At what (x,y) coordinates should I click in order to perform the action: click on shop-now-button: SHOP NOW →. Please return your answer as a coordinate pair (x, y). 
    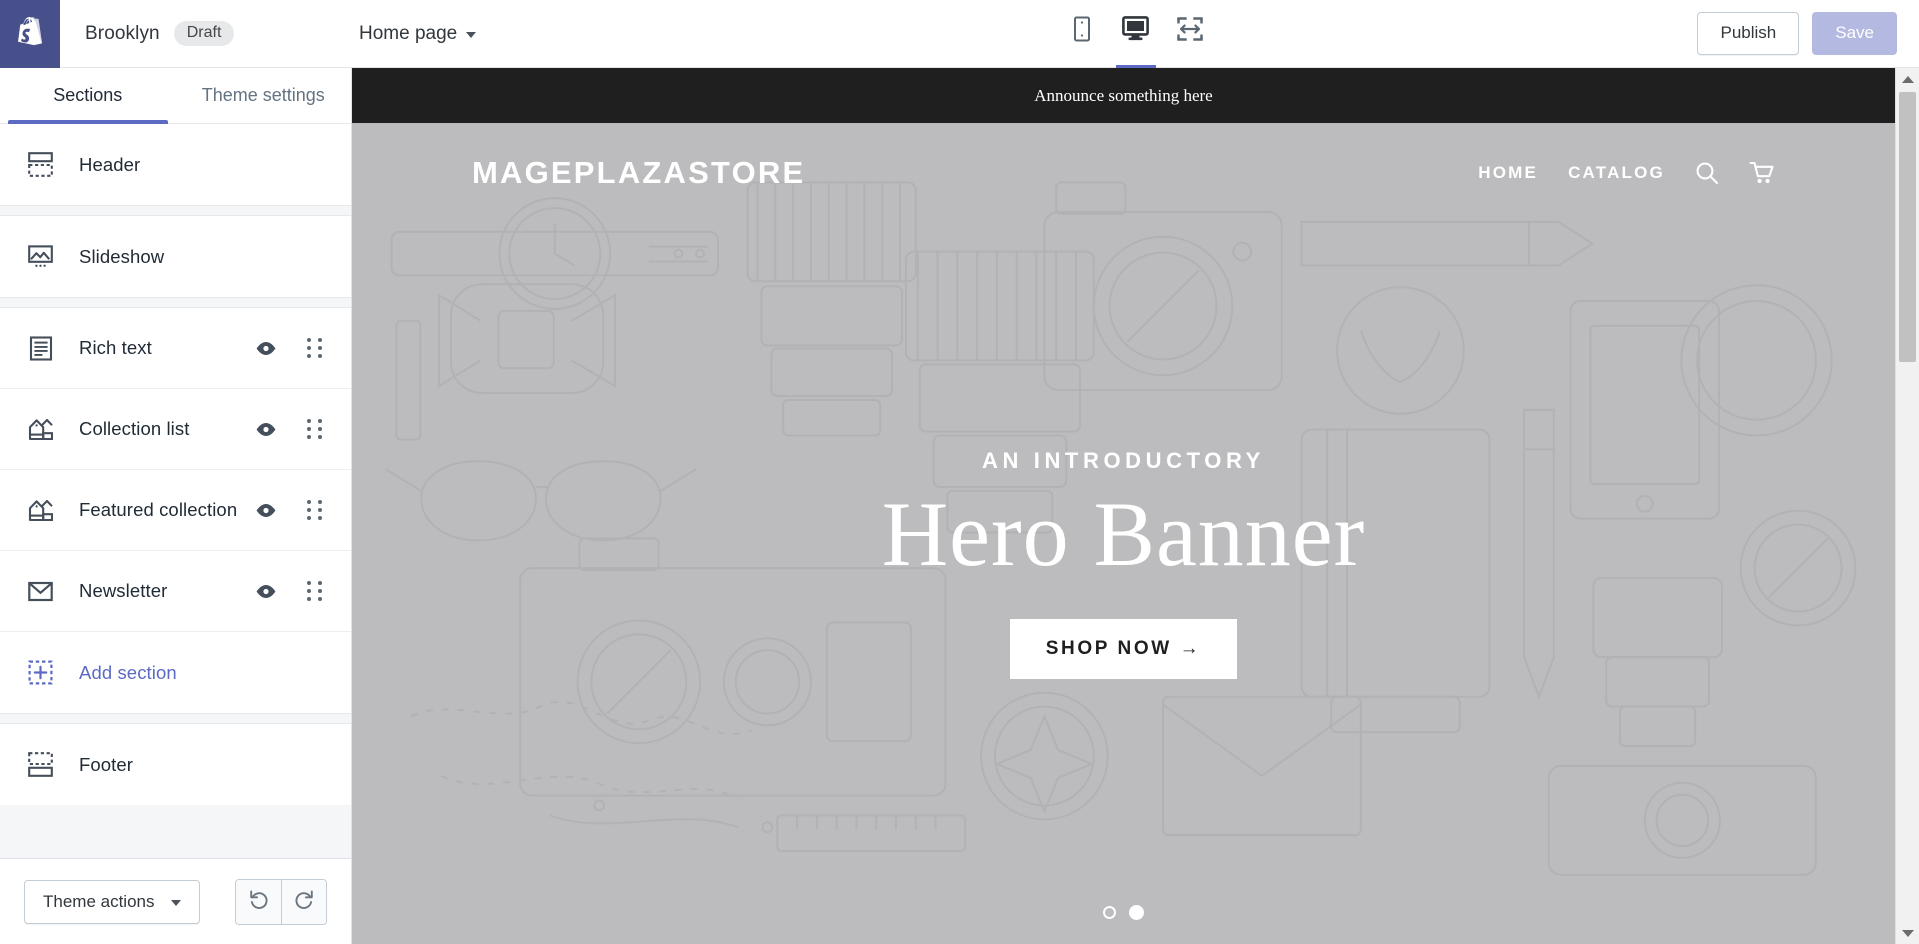
    Looking at the image, I should click on (1123, 648).